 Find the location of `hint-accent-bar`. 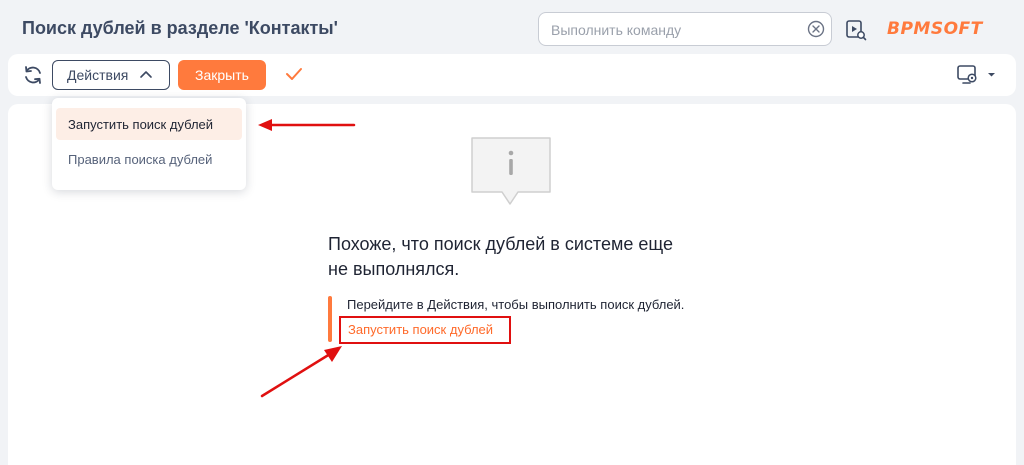

hint-accent-bar is located at coordinates (330, 319).